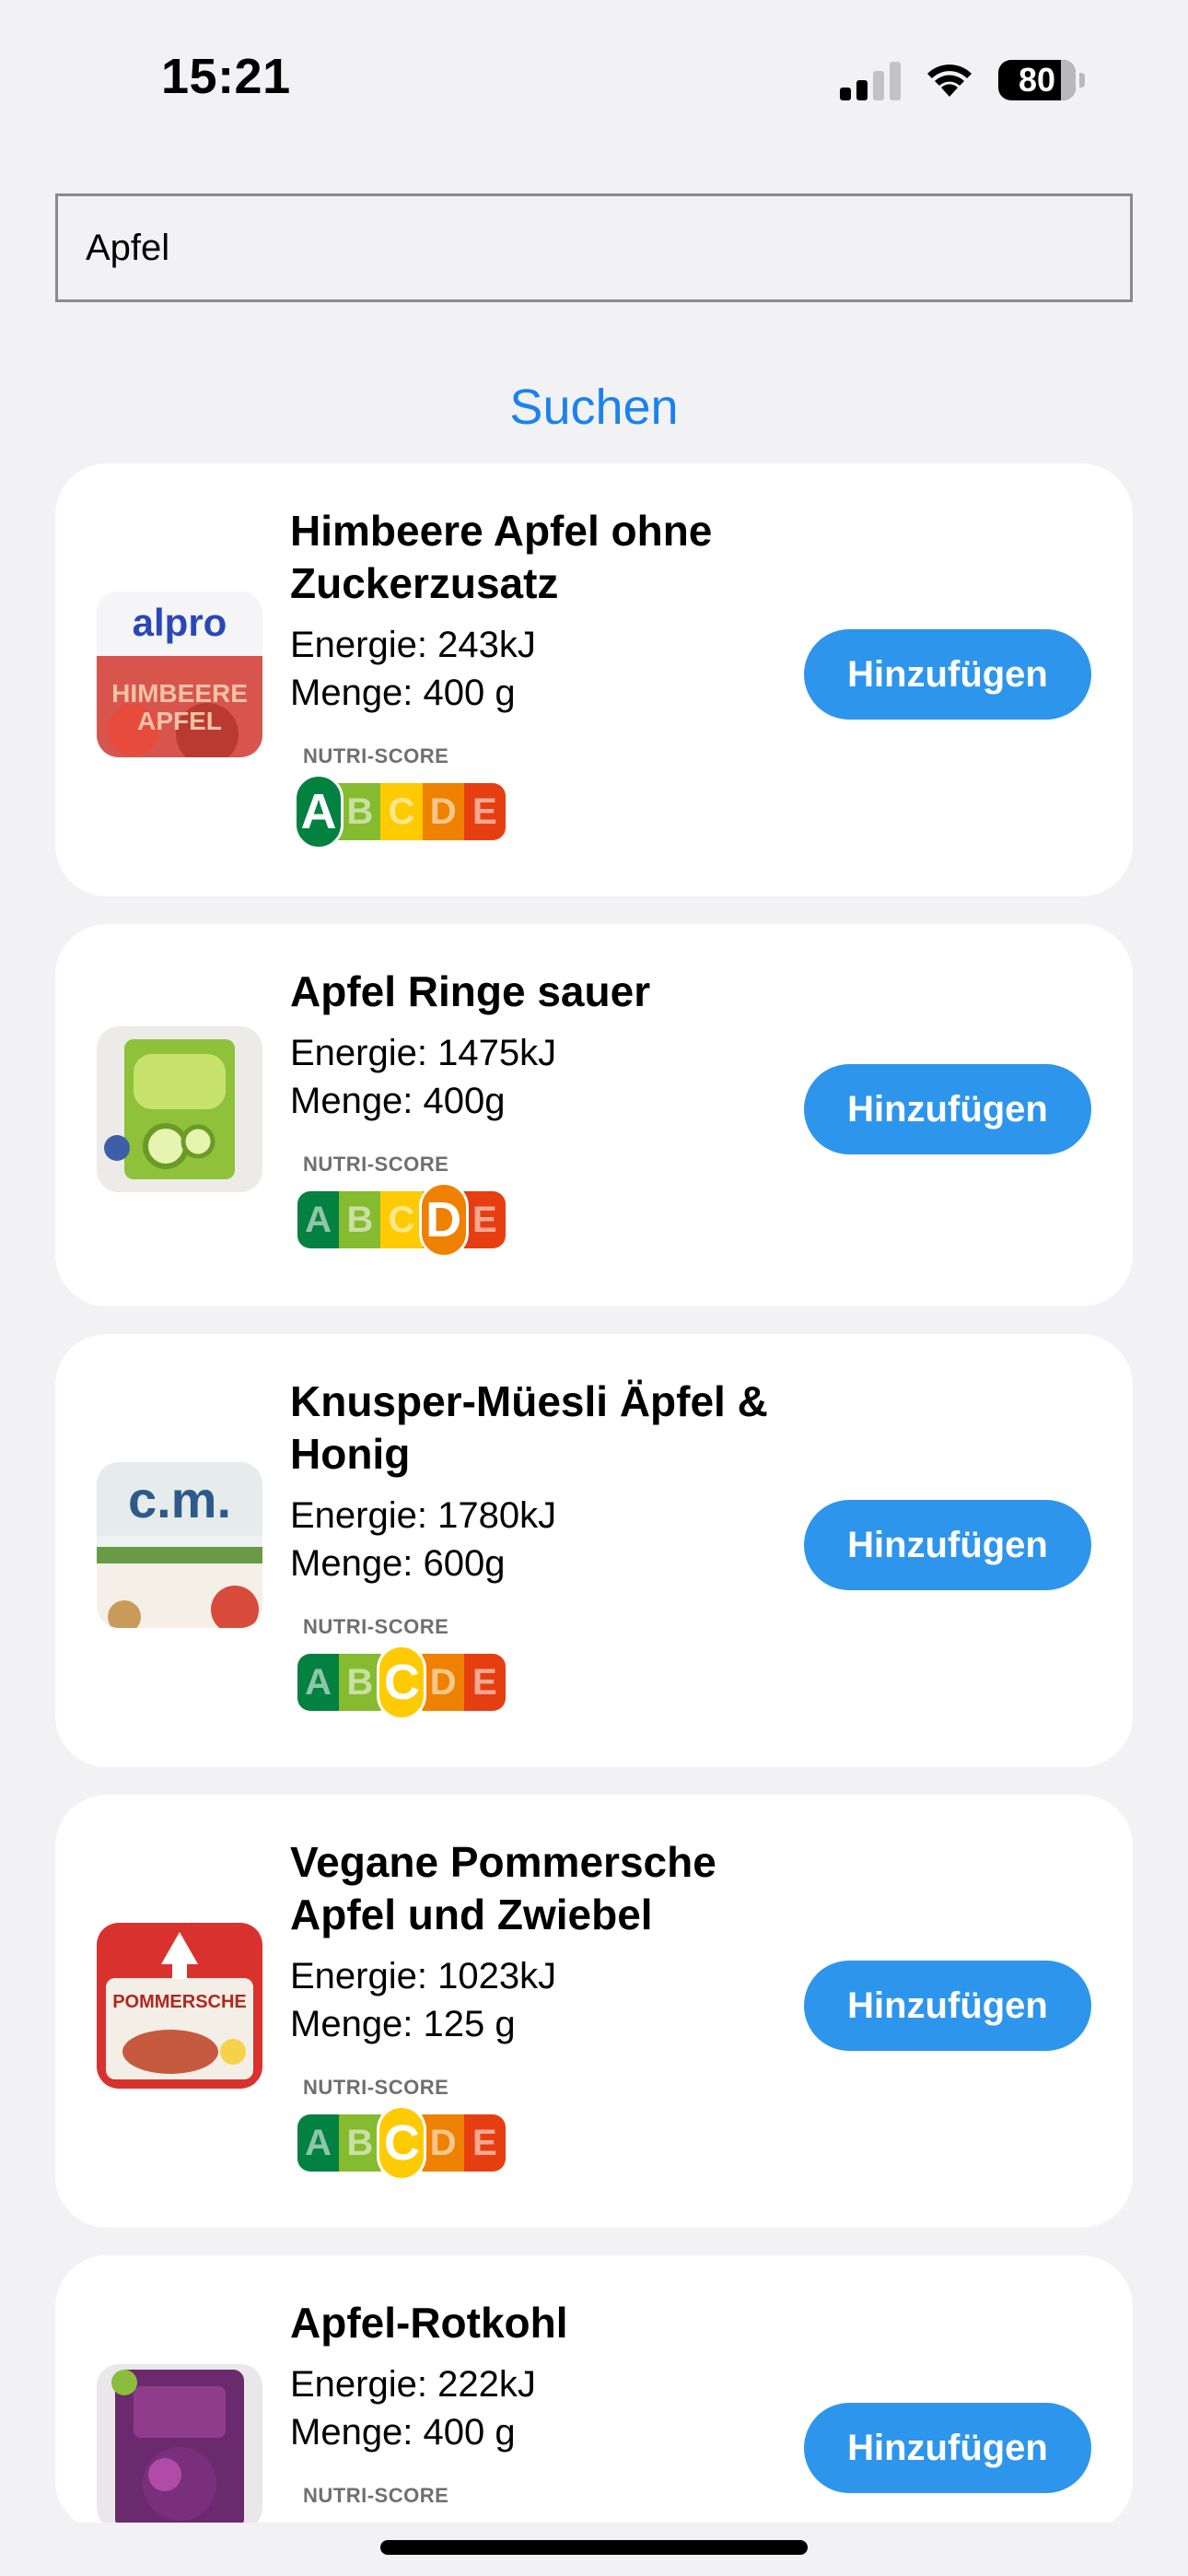 The height and width of the screenshot is (2576, 1188). I want to click on alpro-logo: alpro, so click(180, 622).